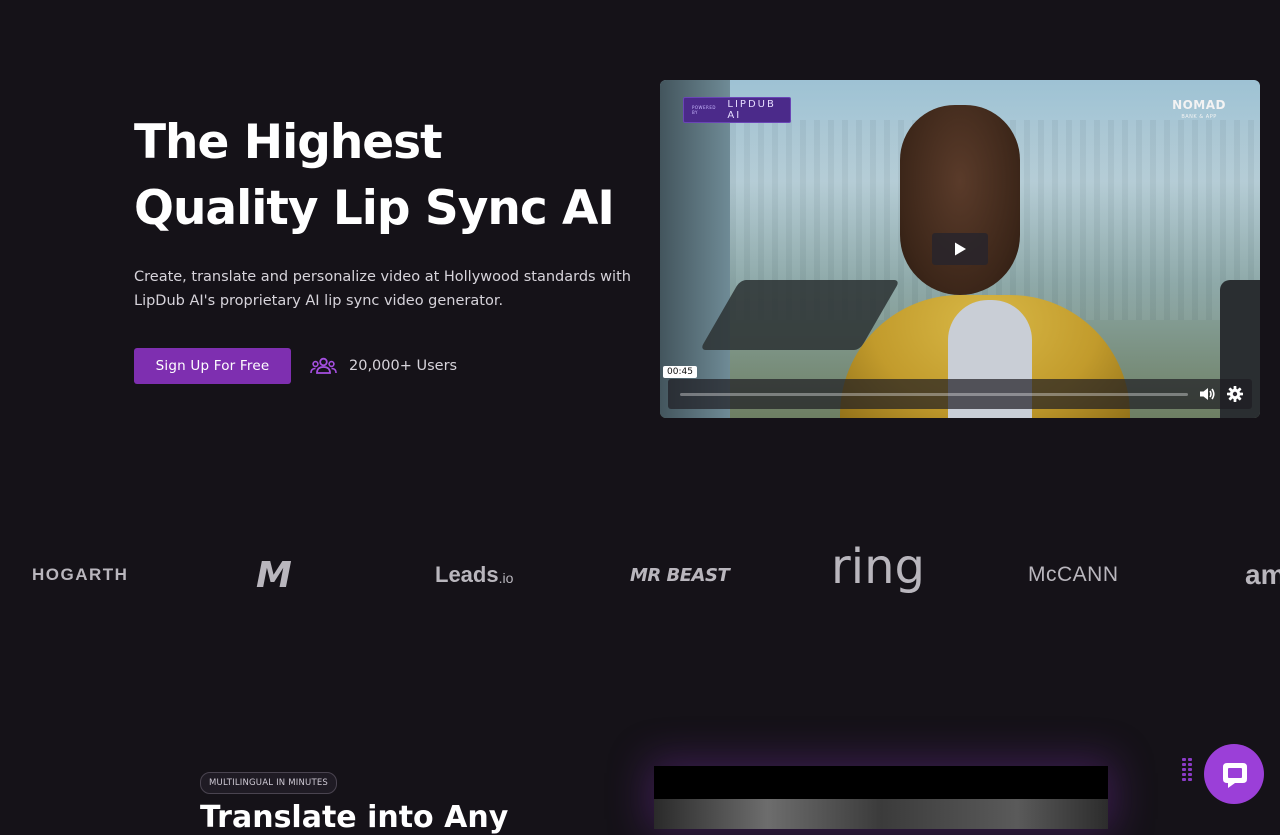  I want to click on sign-up-button: Sign Up For Free, so click(212, 366).